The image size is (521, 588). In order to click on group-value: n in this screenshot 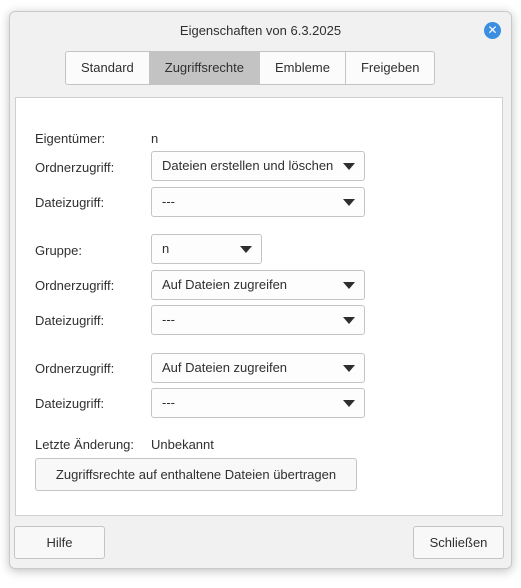, I will do `click(166, 248)`.